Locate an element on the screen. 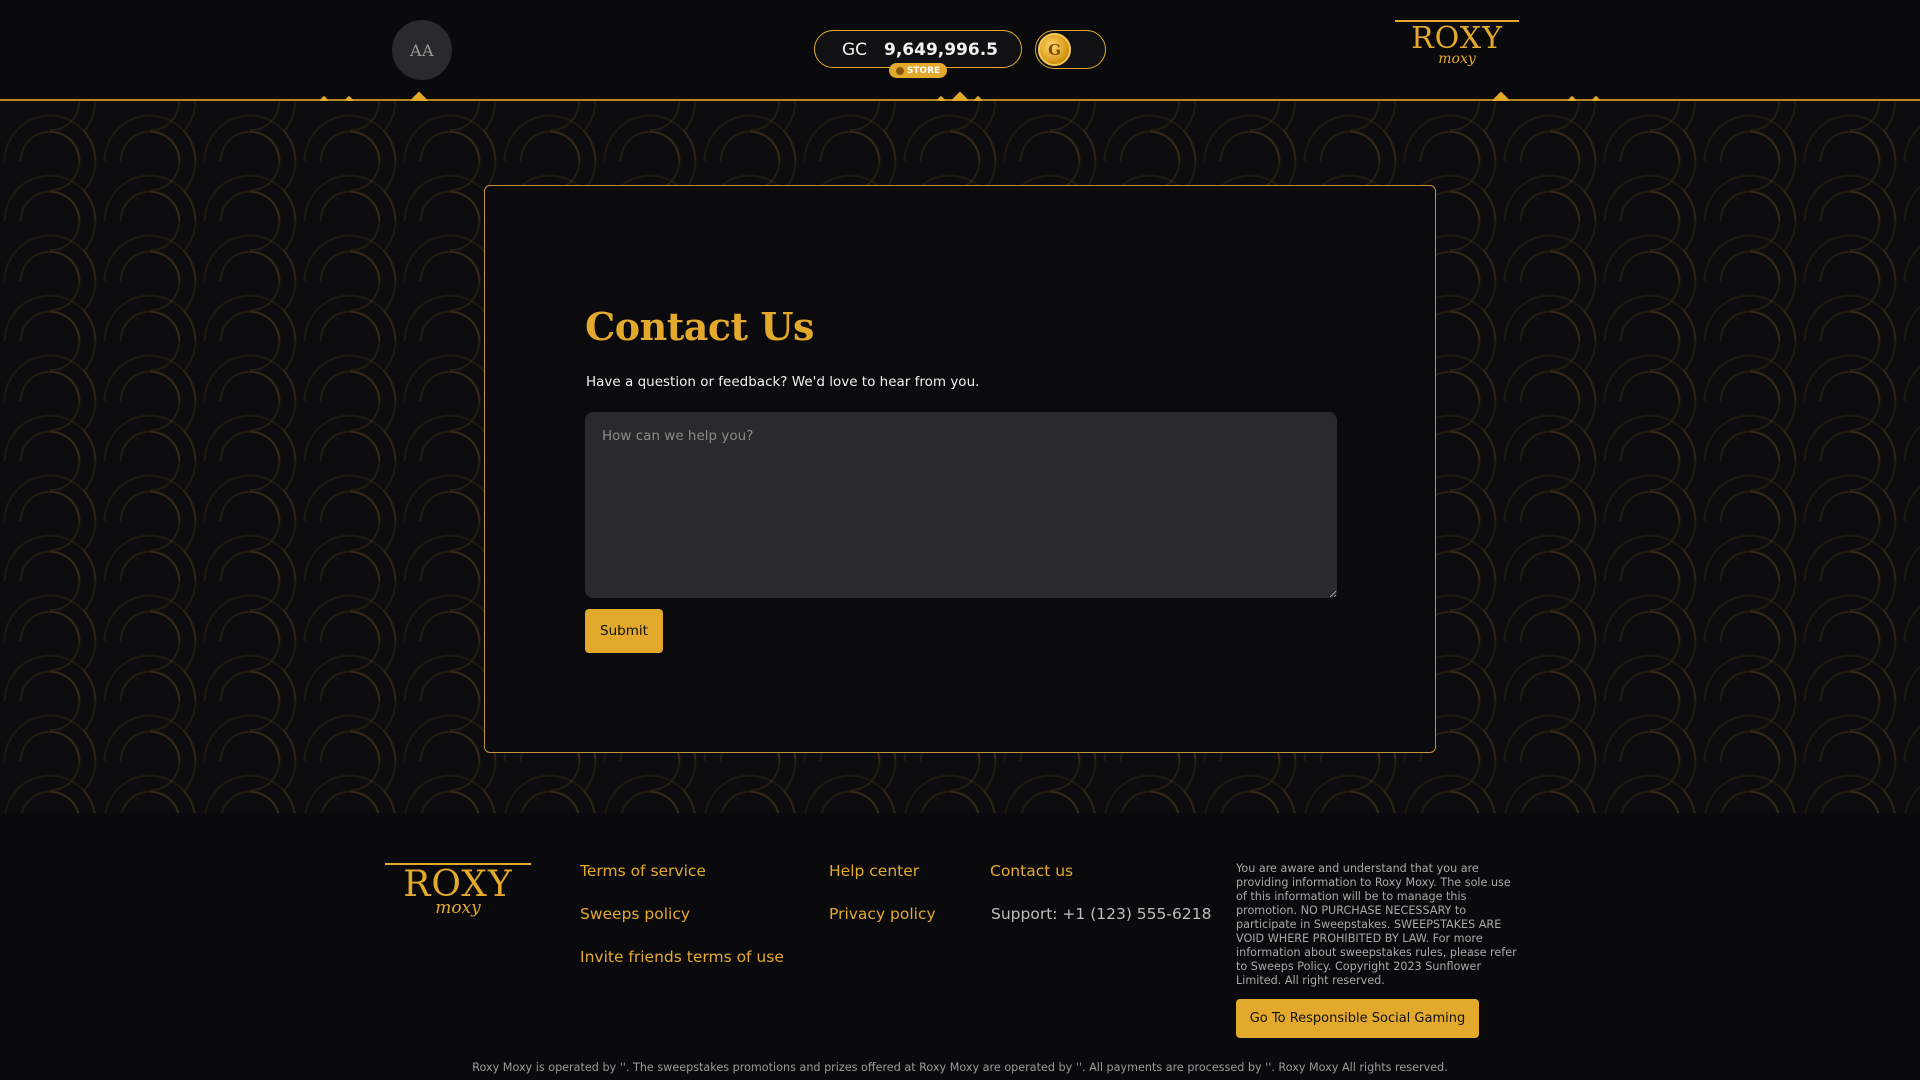 The image size is (1920, 1080). privacy-policy-link: Privacy policy is located at coordinates (882, 914).